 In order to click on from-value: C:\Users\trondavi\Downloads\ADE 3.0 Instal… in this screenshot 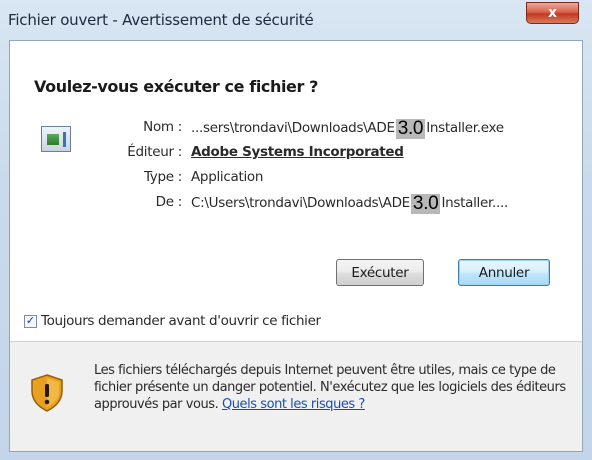, I will do `click(349, 203)`.